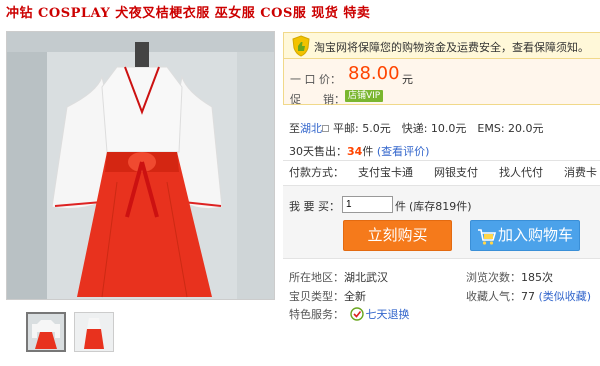  Describe the element at coordinates (407, 79) in the screenshot. I see `price-unit: 元` at that location.